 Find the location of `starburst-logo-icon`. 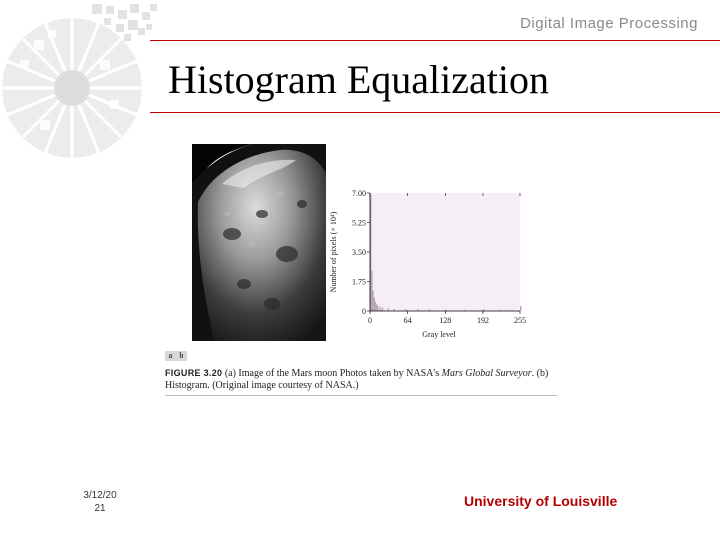

starburst-logo-icon is located at coordinates (79, 81).